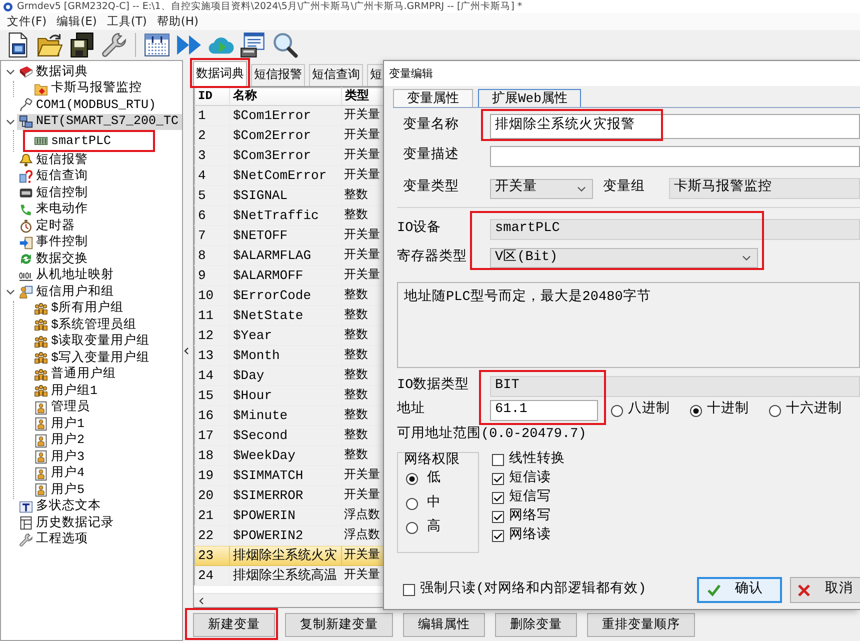 The height and width of the screenshot is (641, 860). I want to click on tree-item: 卡斯马报警监控, so click(88, 88).